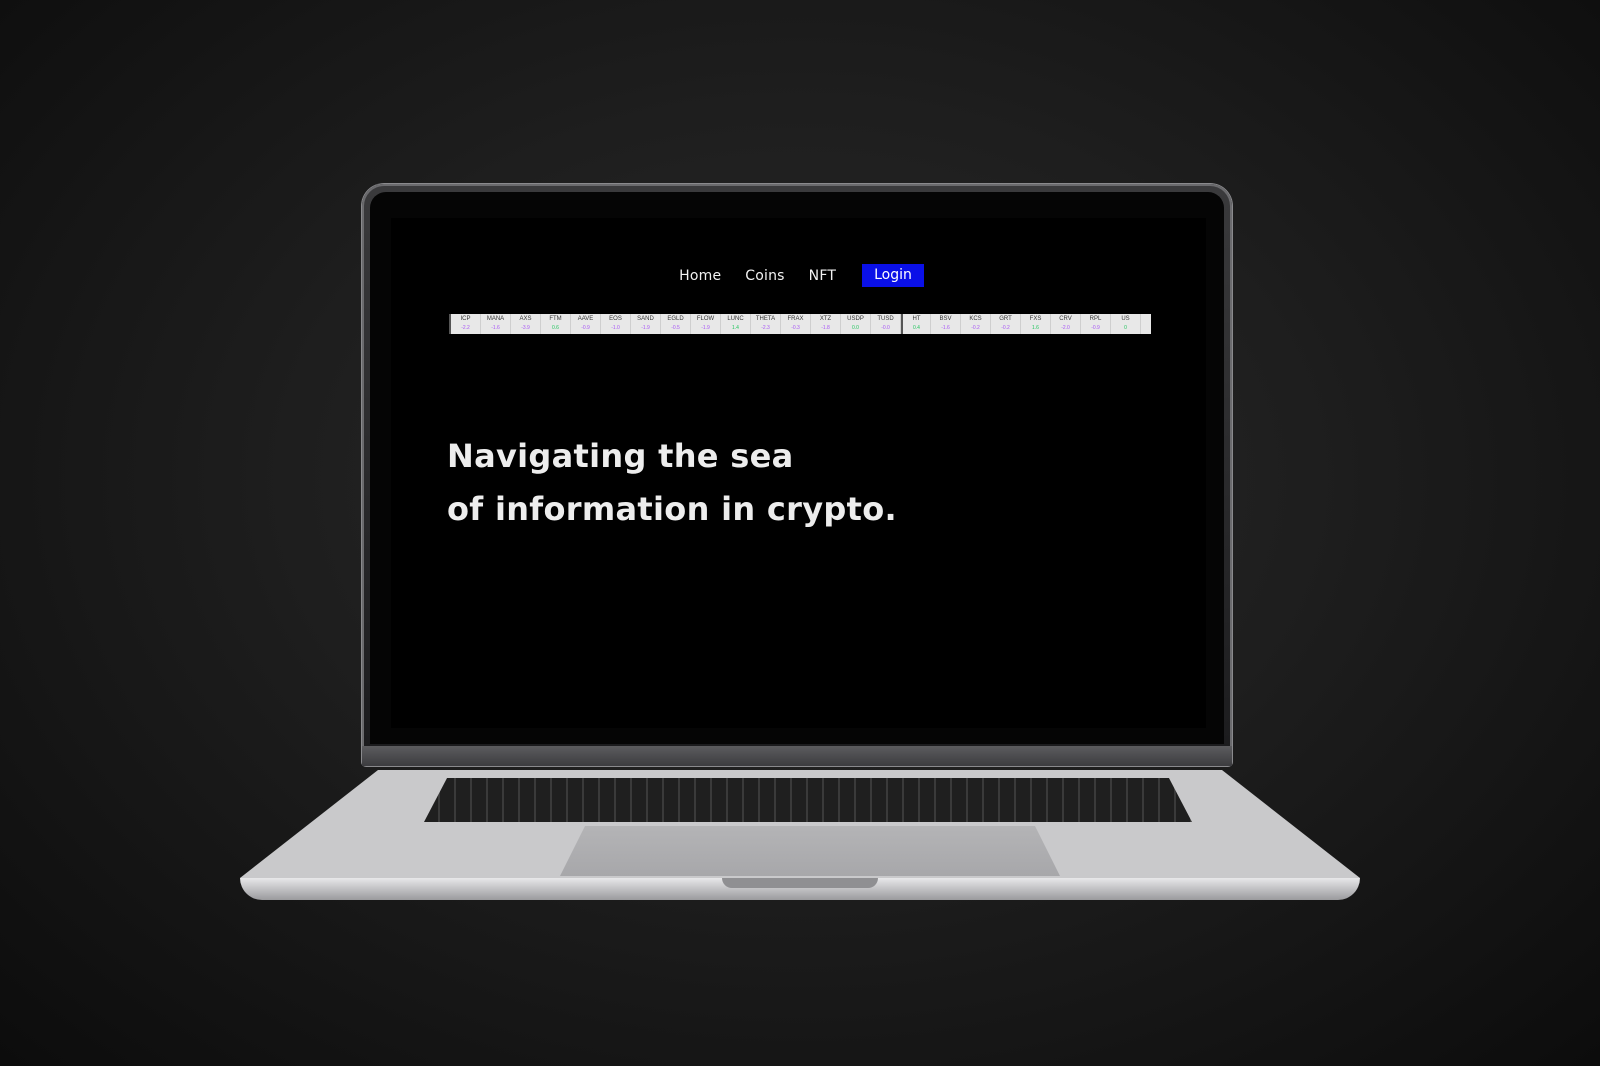 The height and width of the screenshot is (1066, 1600). What do you see at coordinates (916, 324) in the screenshot?
I see `ticker-item: HT 0.4` at bounding box center [916, 324].